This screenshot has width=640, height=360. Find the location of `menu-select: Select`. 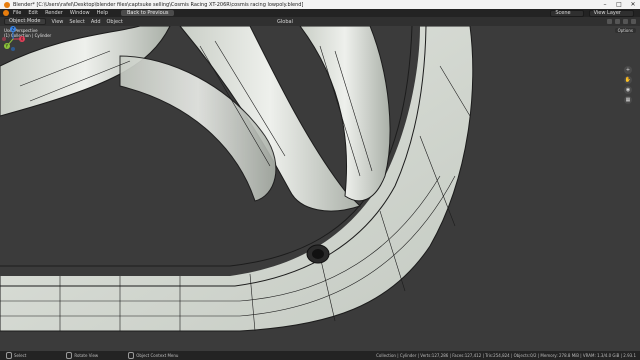

menu-select: Select is located at coordinates (76, 22).